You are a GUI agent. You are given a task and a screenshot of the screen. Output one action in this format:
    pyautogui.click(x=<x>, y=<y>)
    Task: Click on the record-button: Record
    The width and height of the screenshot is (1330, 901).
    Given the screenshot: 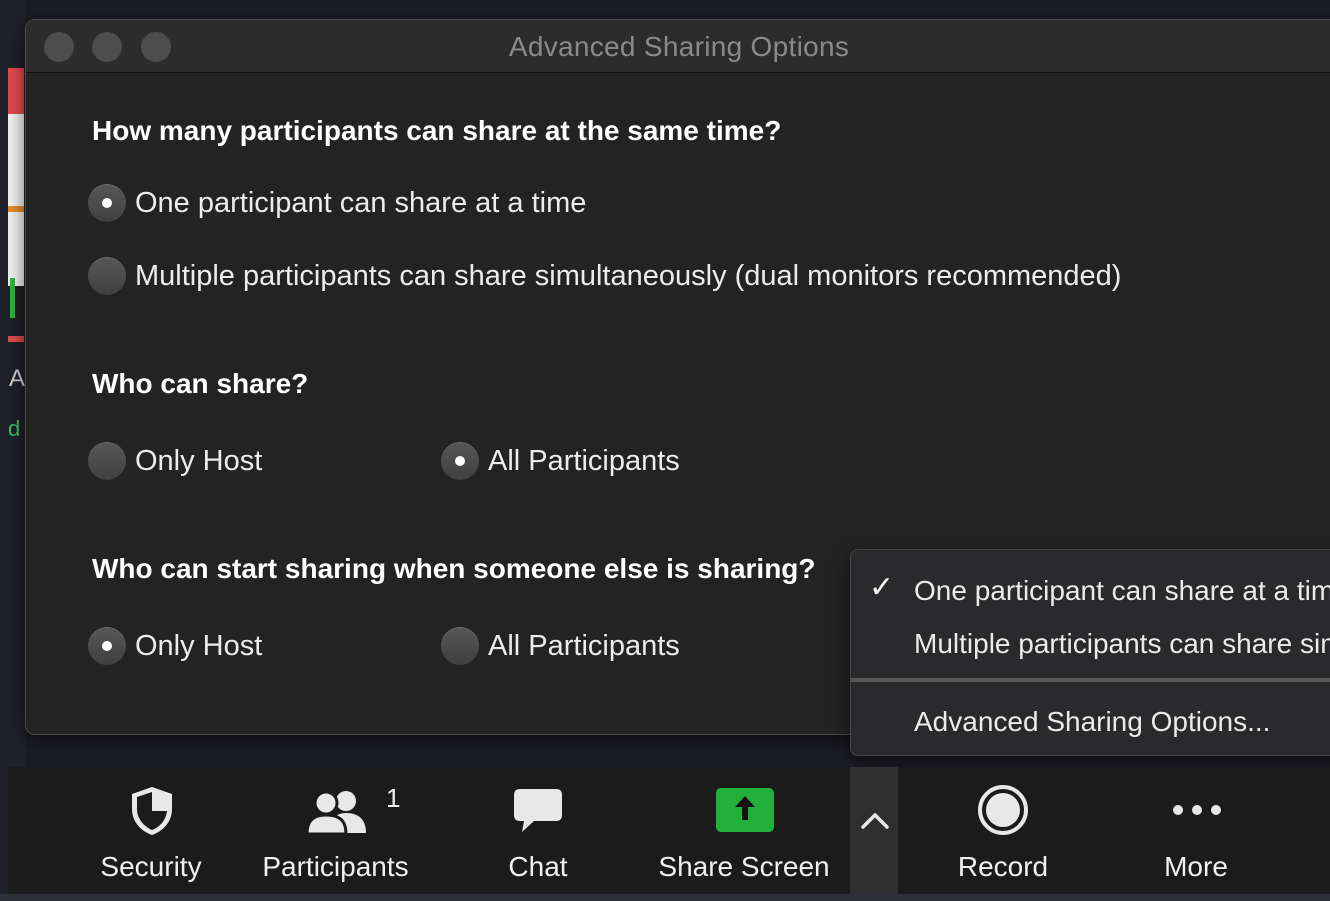 What is the action you would take?
    pyautogui.click(x=1003, y=831)
    